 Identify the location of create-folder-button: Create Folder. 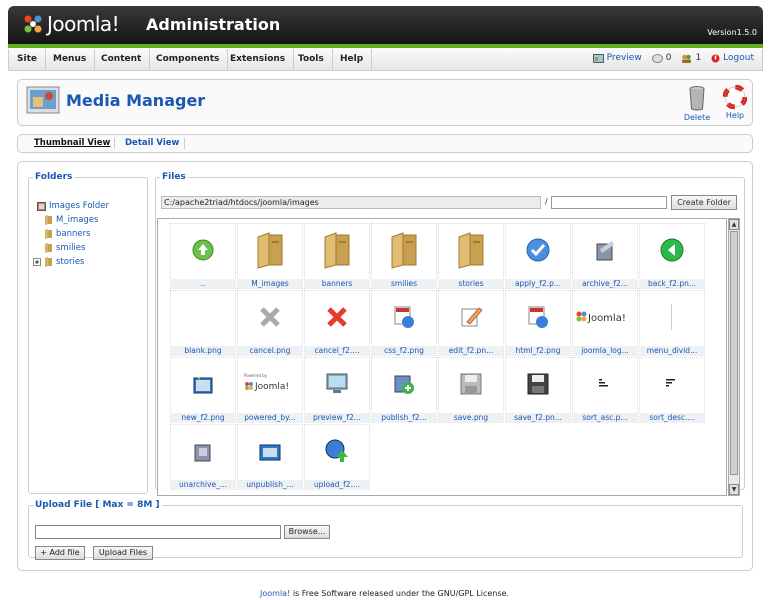
(704, 202).